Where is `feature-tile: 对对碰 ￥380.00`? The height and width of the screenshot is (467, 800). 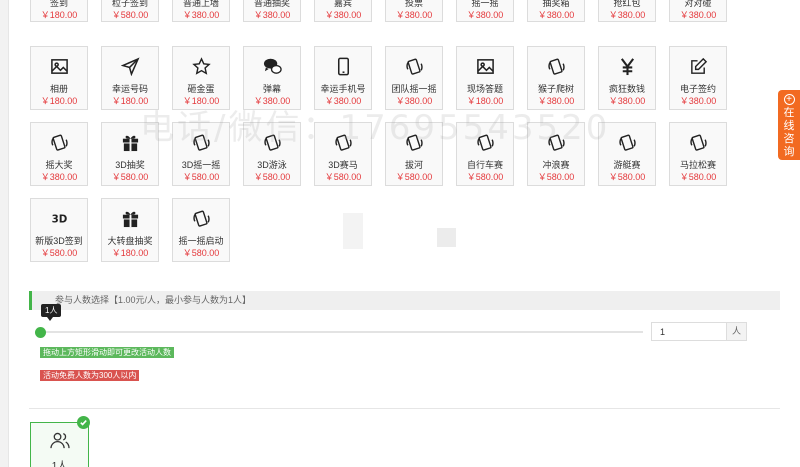 feature-tile: 对对碰 ￥380.00 is located at coordinates (698, 11).